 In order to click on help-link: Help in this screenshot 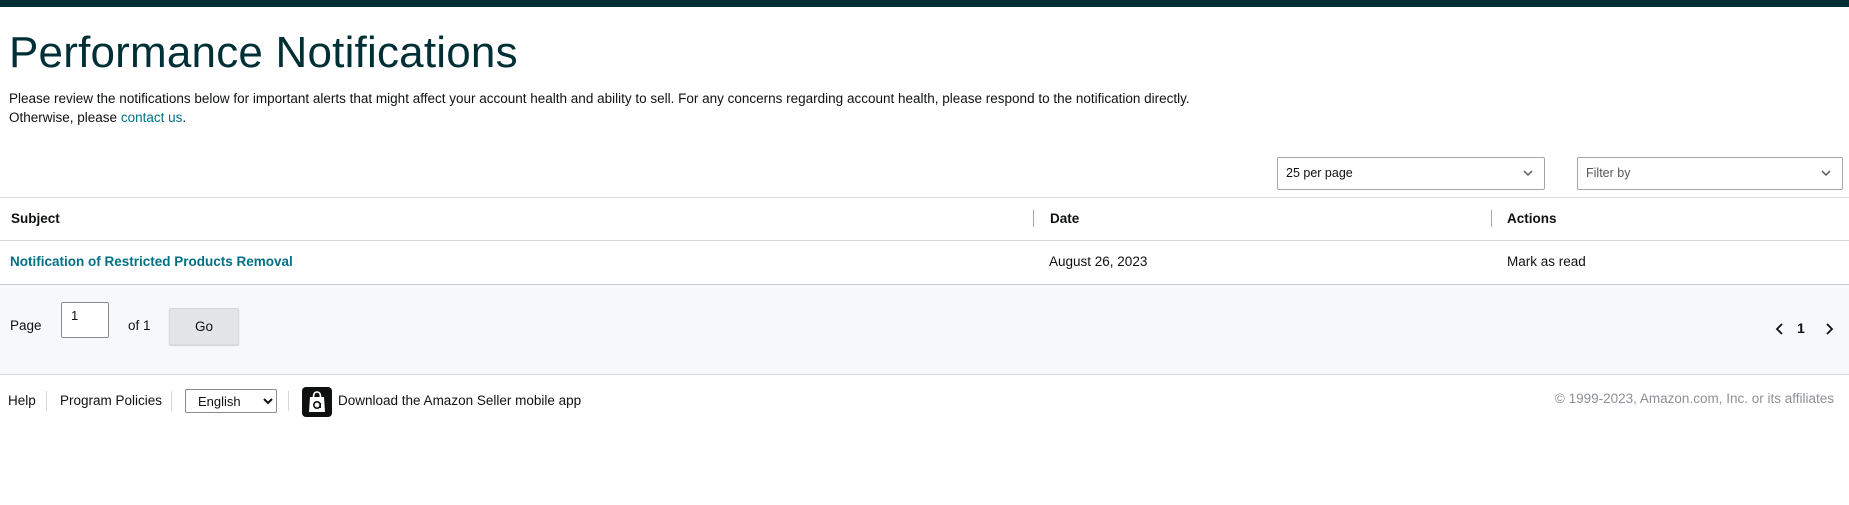, I will do `click(22, 400)`.